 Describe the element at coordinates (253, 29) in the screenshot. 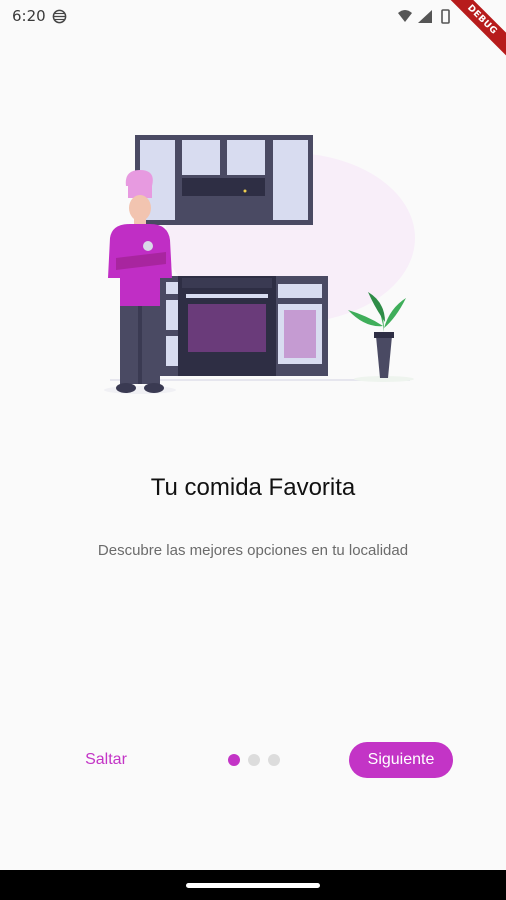

I see `status-bar: 6:20 DEBUG` at that location.